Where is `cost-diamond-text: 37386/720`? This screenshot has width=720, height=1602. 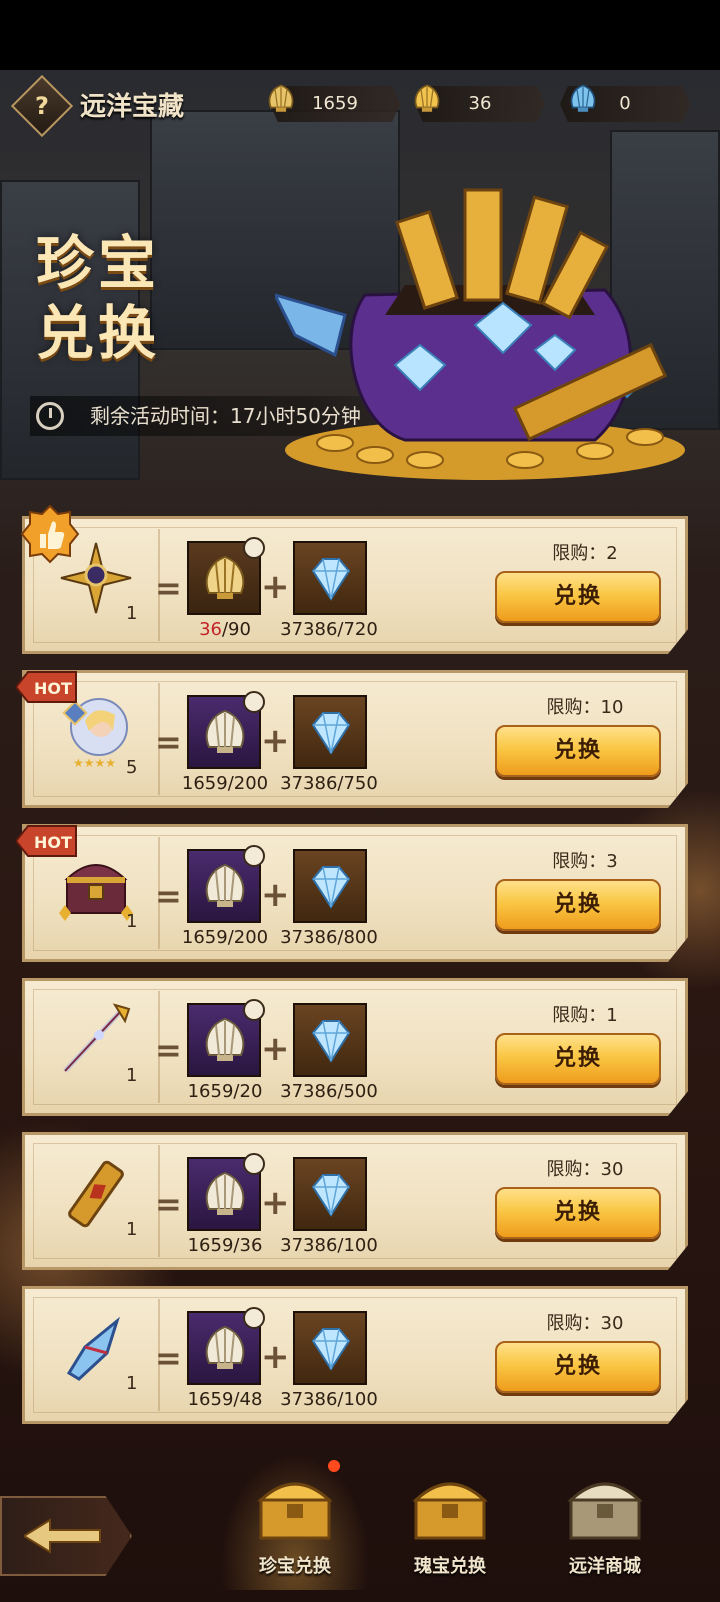
cost-diamond-text: 37386/720 is located at coordinates (329, 629).